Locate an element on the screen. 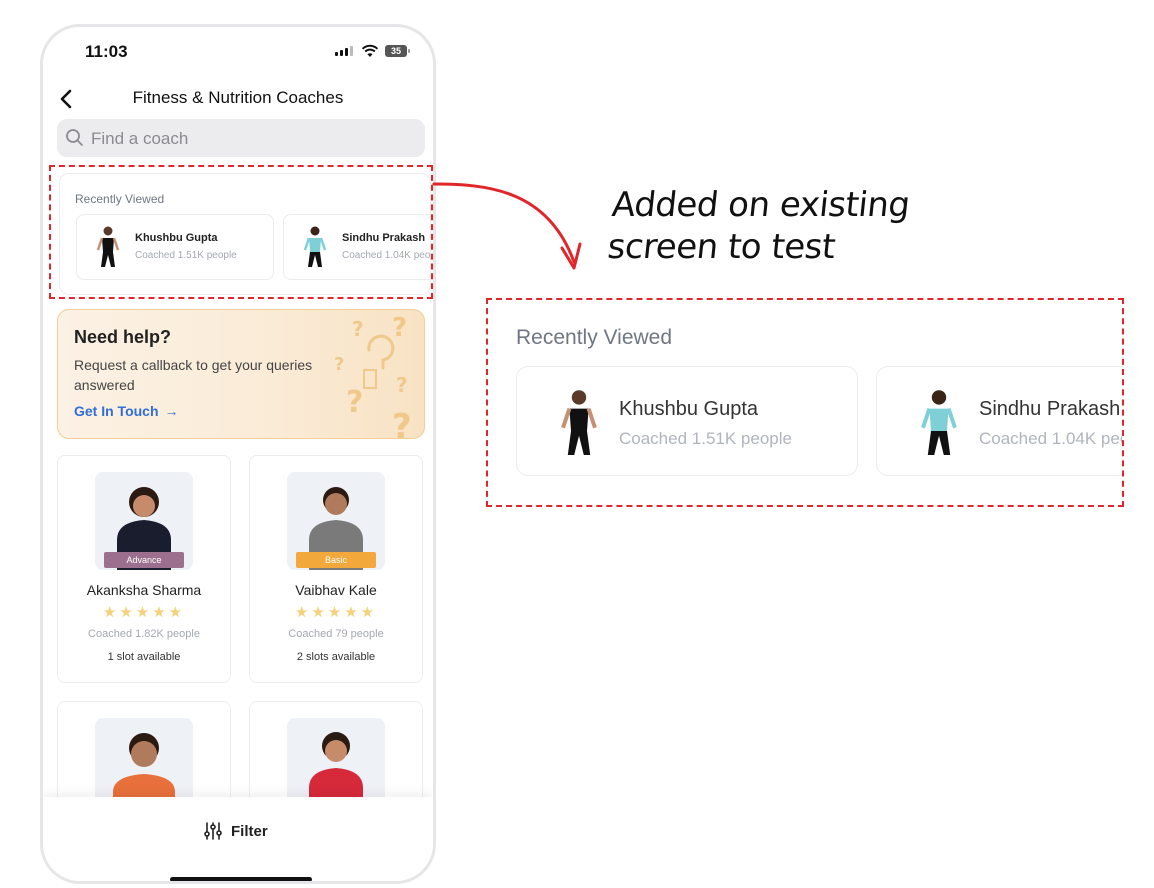 The width and height of the screenshot is (1154, 888). filter-bar: Filter is located at coordinates (238, 839).